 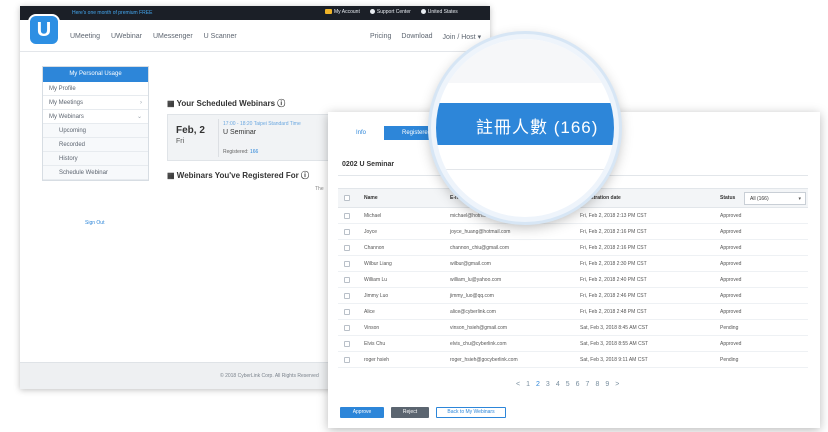 I want to click on status-filter-select: All (166) ▾, so click(x=775, y=198).